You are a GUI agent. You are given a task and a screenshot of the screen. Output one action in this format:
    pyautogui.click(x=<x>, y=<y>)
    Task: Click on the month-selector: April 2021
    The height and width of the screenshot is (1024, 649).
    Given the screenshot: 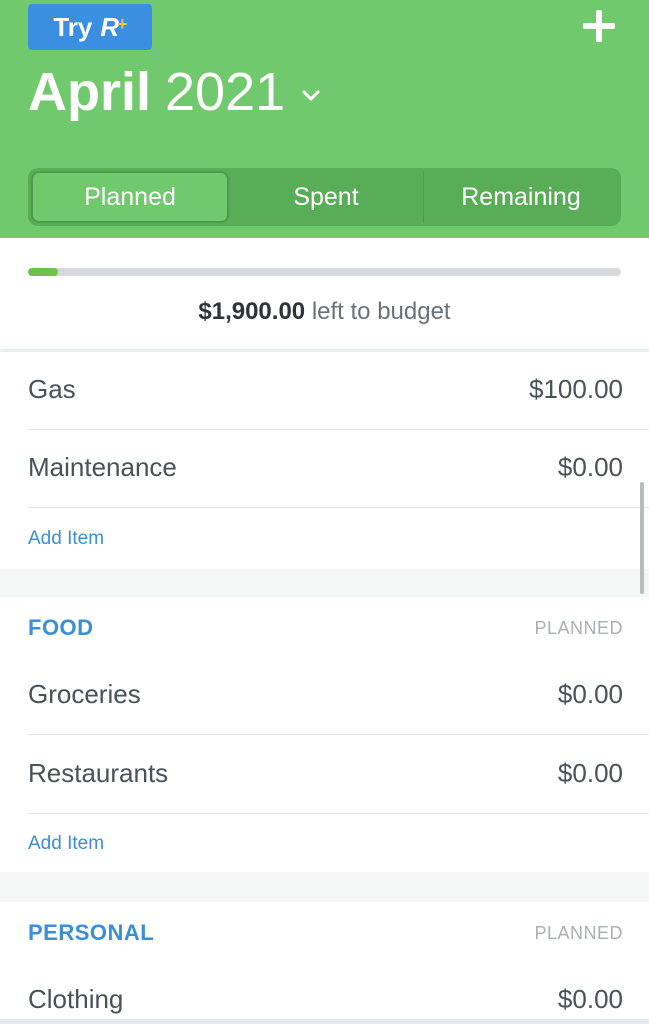 What is the action you would take?
    pyautogui.click(x=175, y=92)
    